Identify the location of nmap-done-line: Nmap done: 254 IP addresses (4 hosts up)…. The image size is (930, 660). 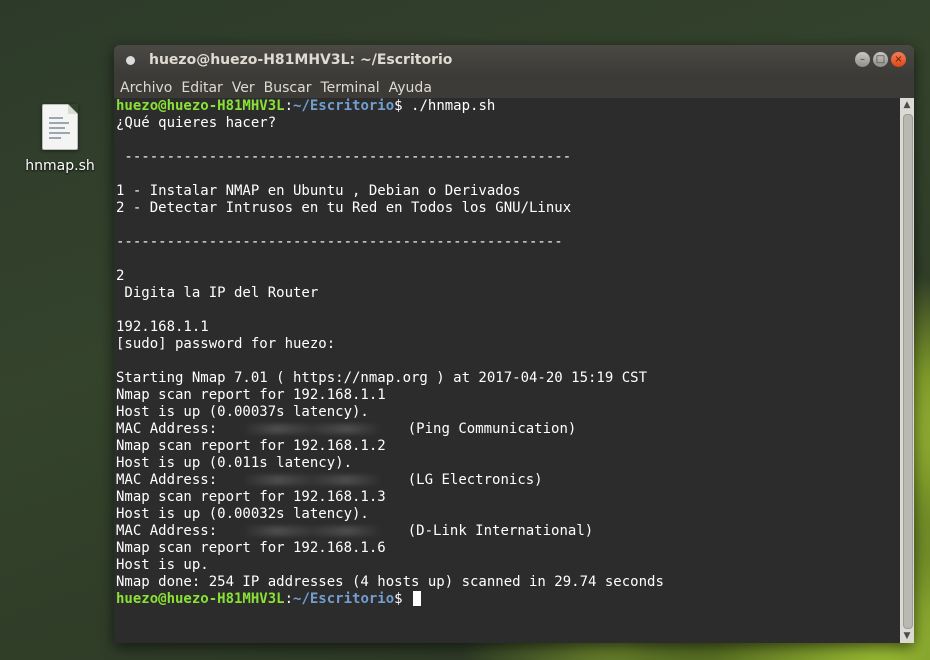
(390, 582).